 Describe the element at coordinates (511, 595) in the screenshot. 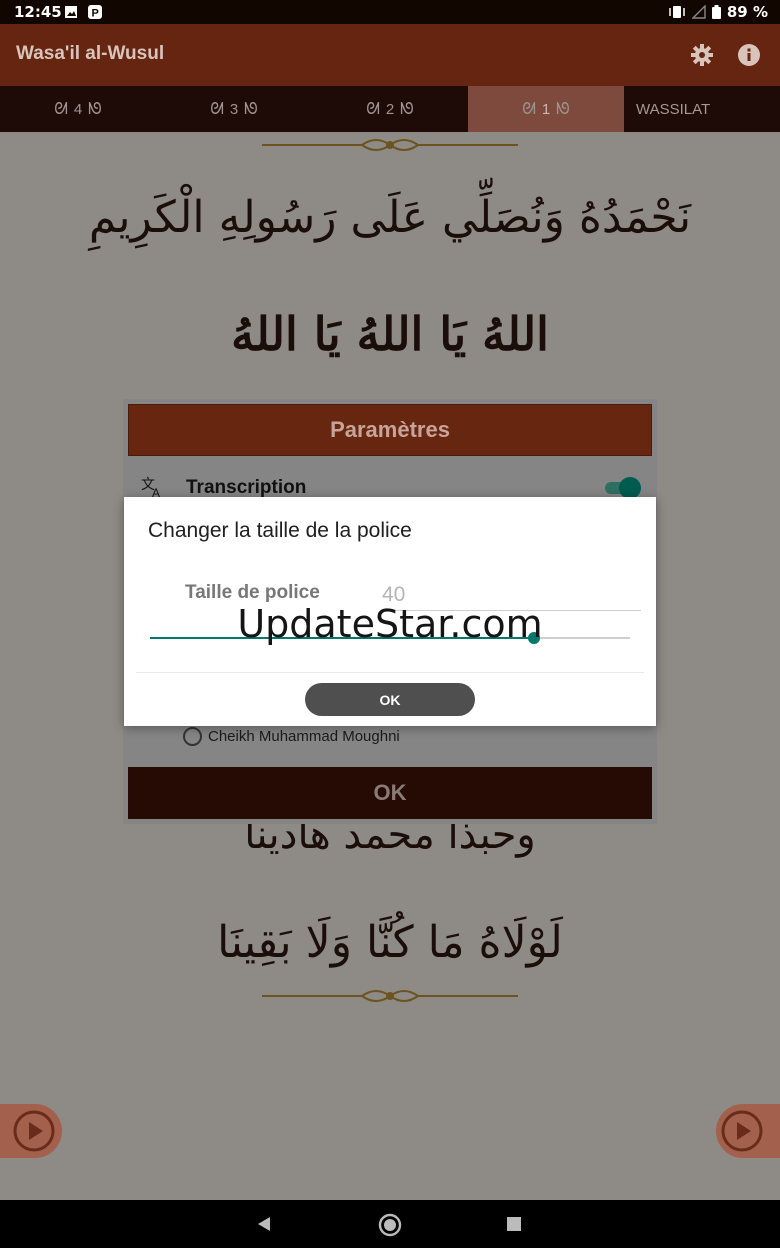

I see `font-size-input` at that location.